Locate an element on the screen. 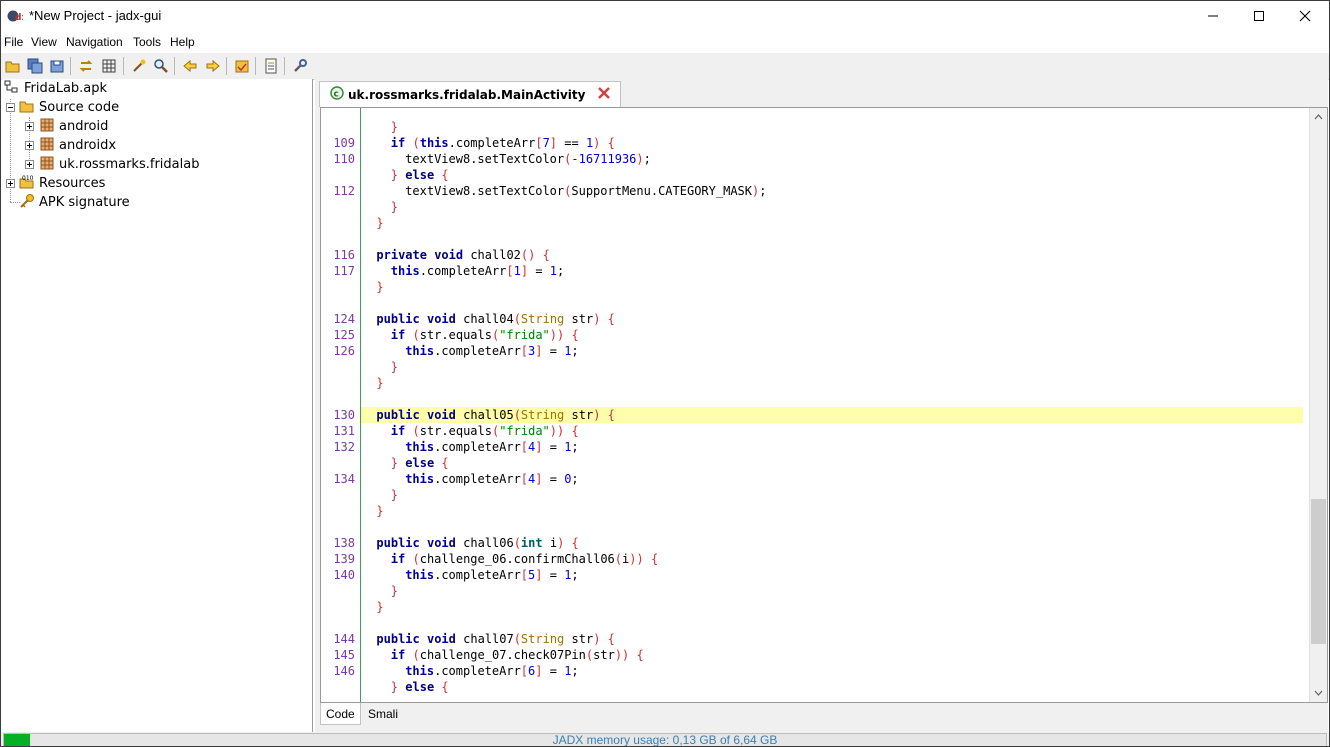 Image resolution: width=1330 pixels, height=747 pixels. tree-resources: 010 Resources is located at coordinates (62, 183).